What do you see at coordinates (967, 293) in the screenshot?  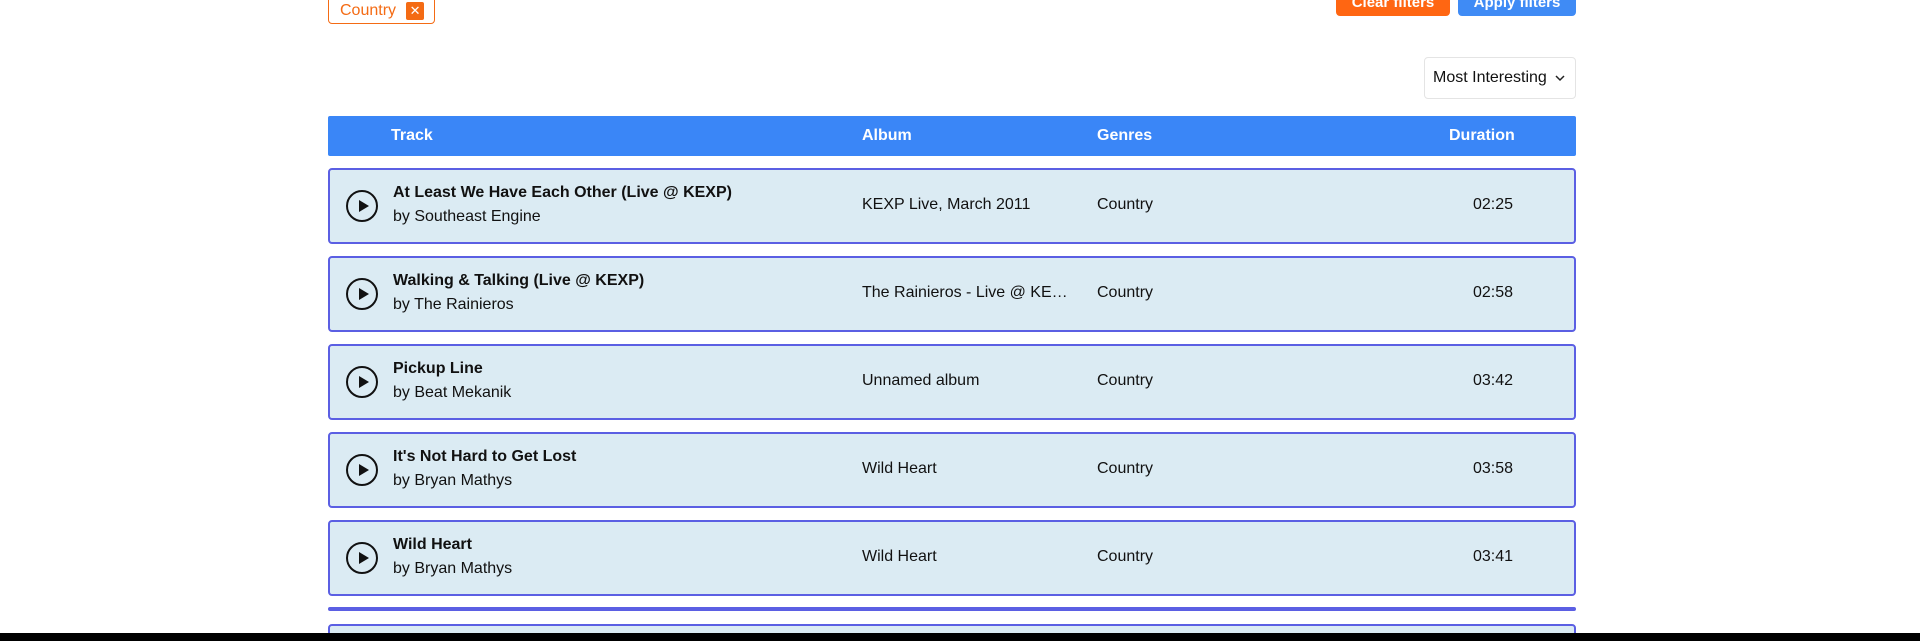 I see `track-album: The Rainieros - Live @ KEXP` at bounding box center [967, 293].